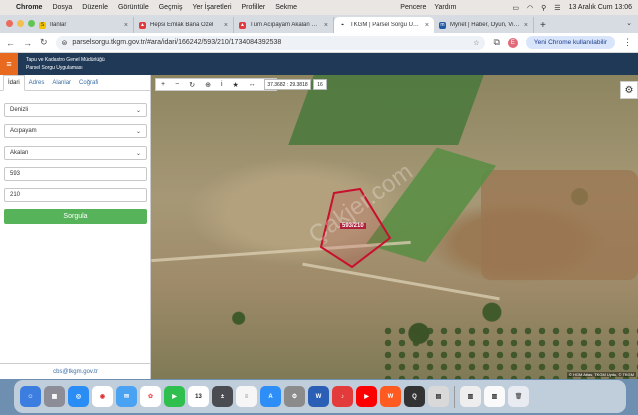 This screenshot has width=638, height=415. Describe the element at coordinates (102, 396) in the screenshot. I see `chrome-icon: ◉` at that location.